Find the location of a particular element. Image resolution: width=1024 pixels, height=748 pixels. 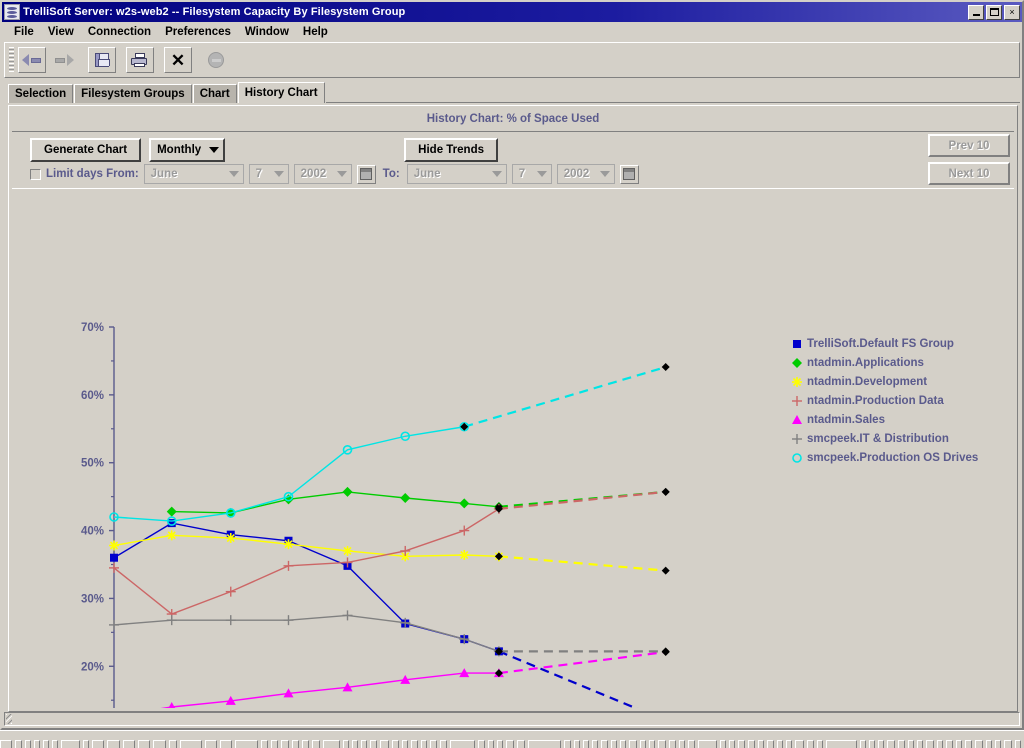

interval-select: Monthly is located at coordinates (187, 150).